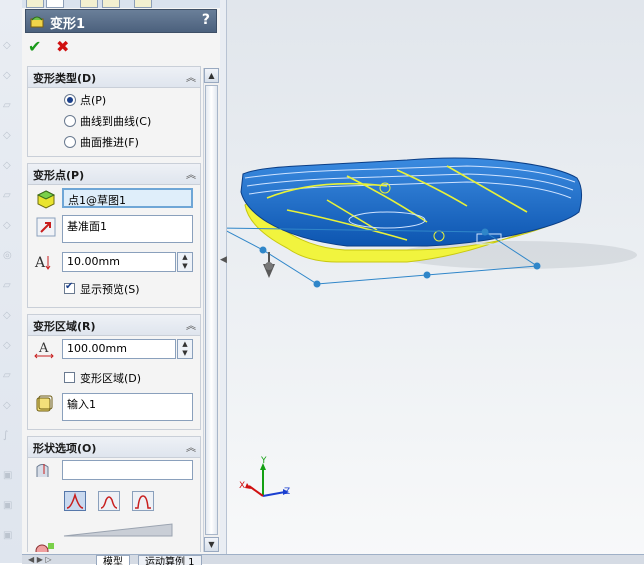  I want to click on tab-feature-tree, so click(35, 4).